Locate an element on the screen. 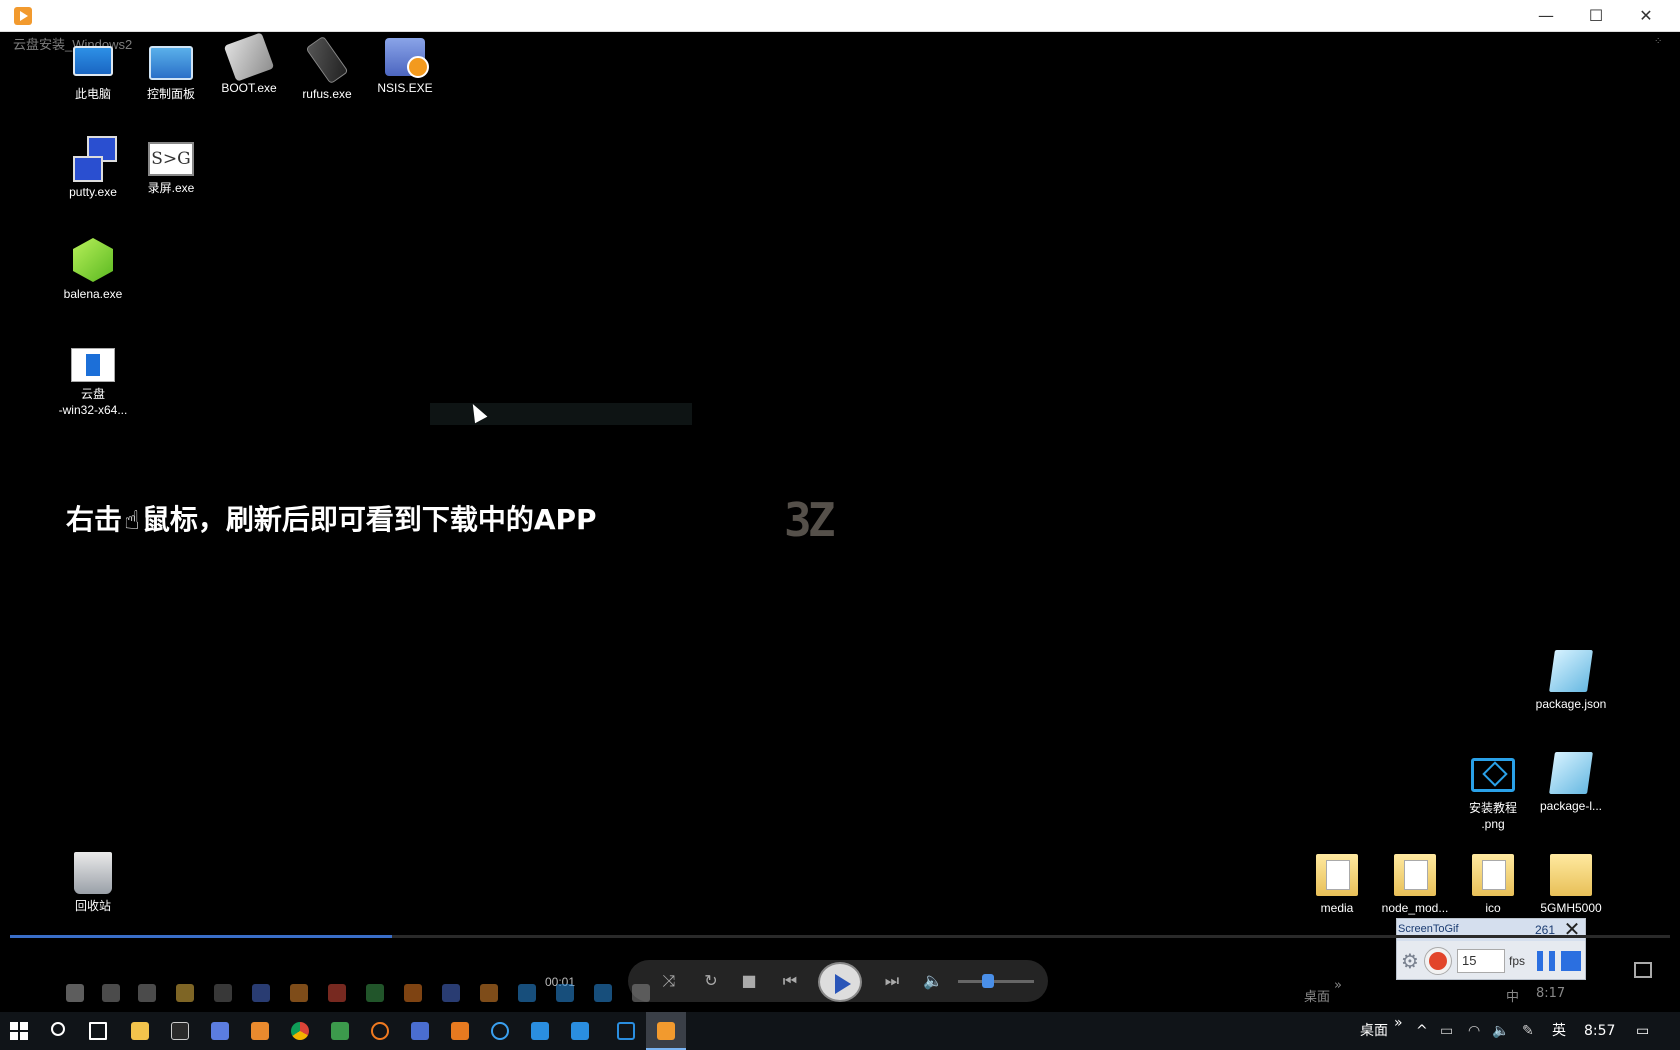  desktop-icon-5gmh5000: 5GMH5000 is located at coordinates (1571, 885).